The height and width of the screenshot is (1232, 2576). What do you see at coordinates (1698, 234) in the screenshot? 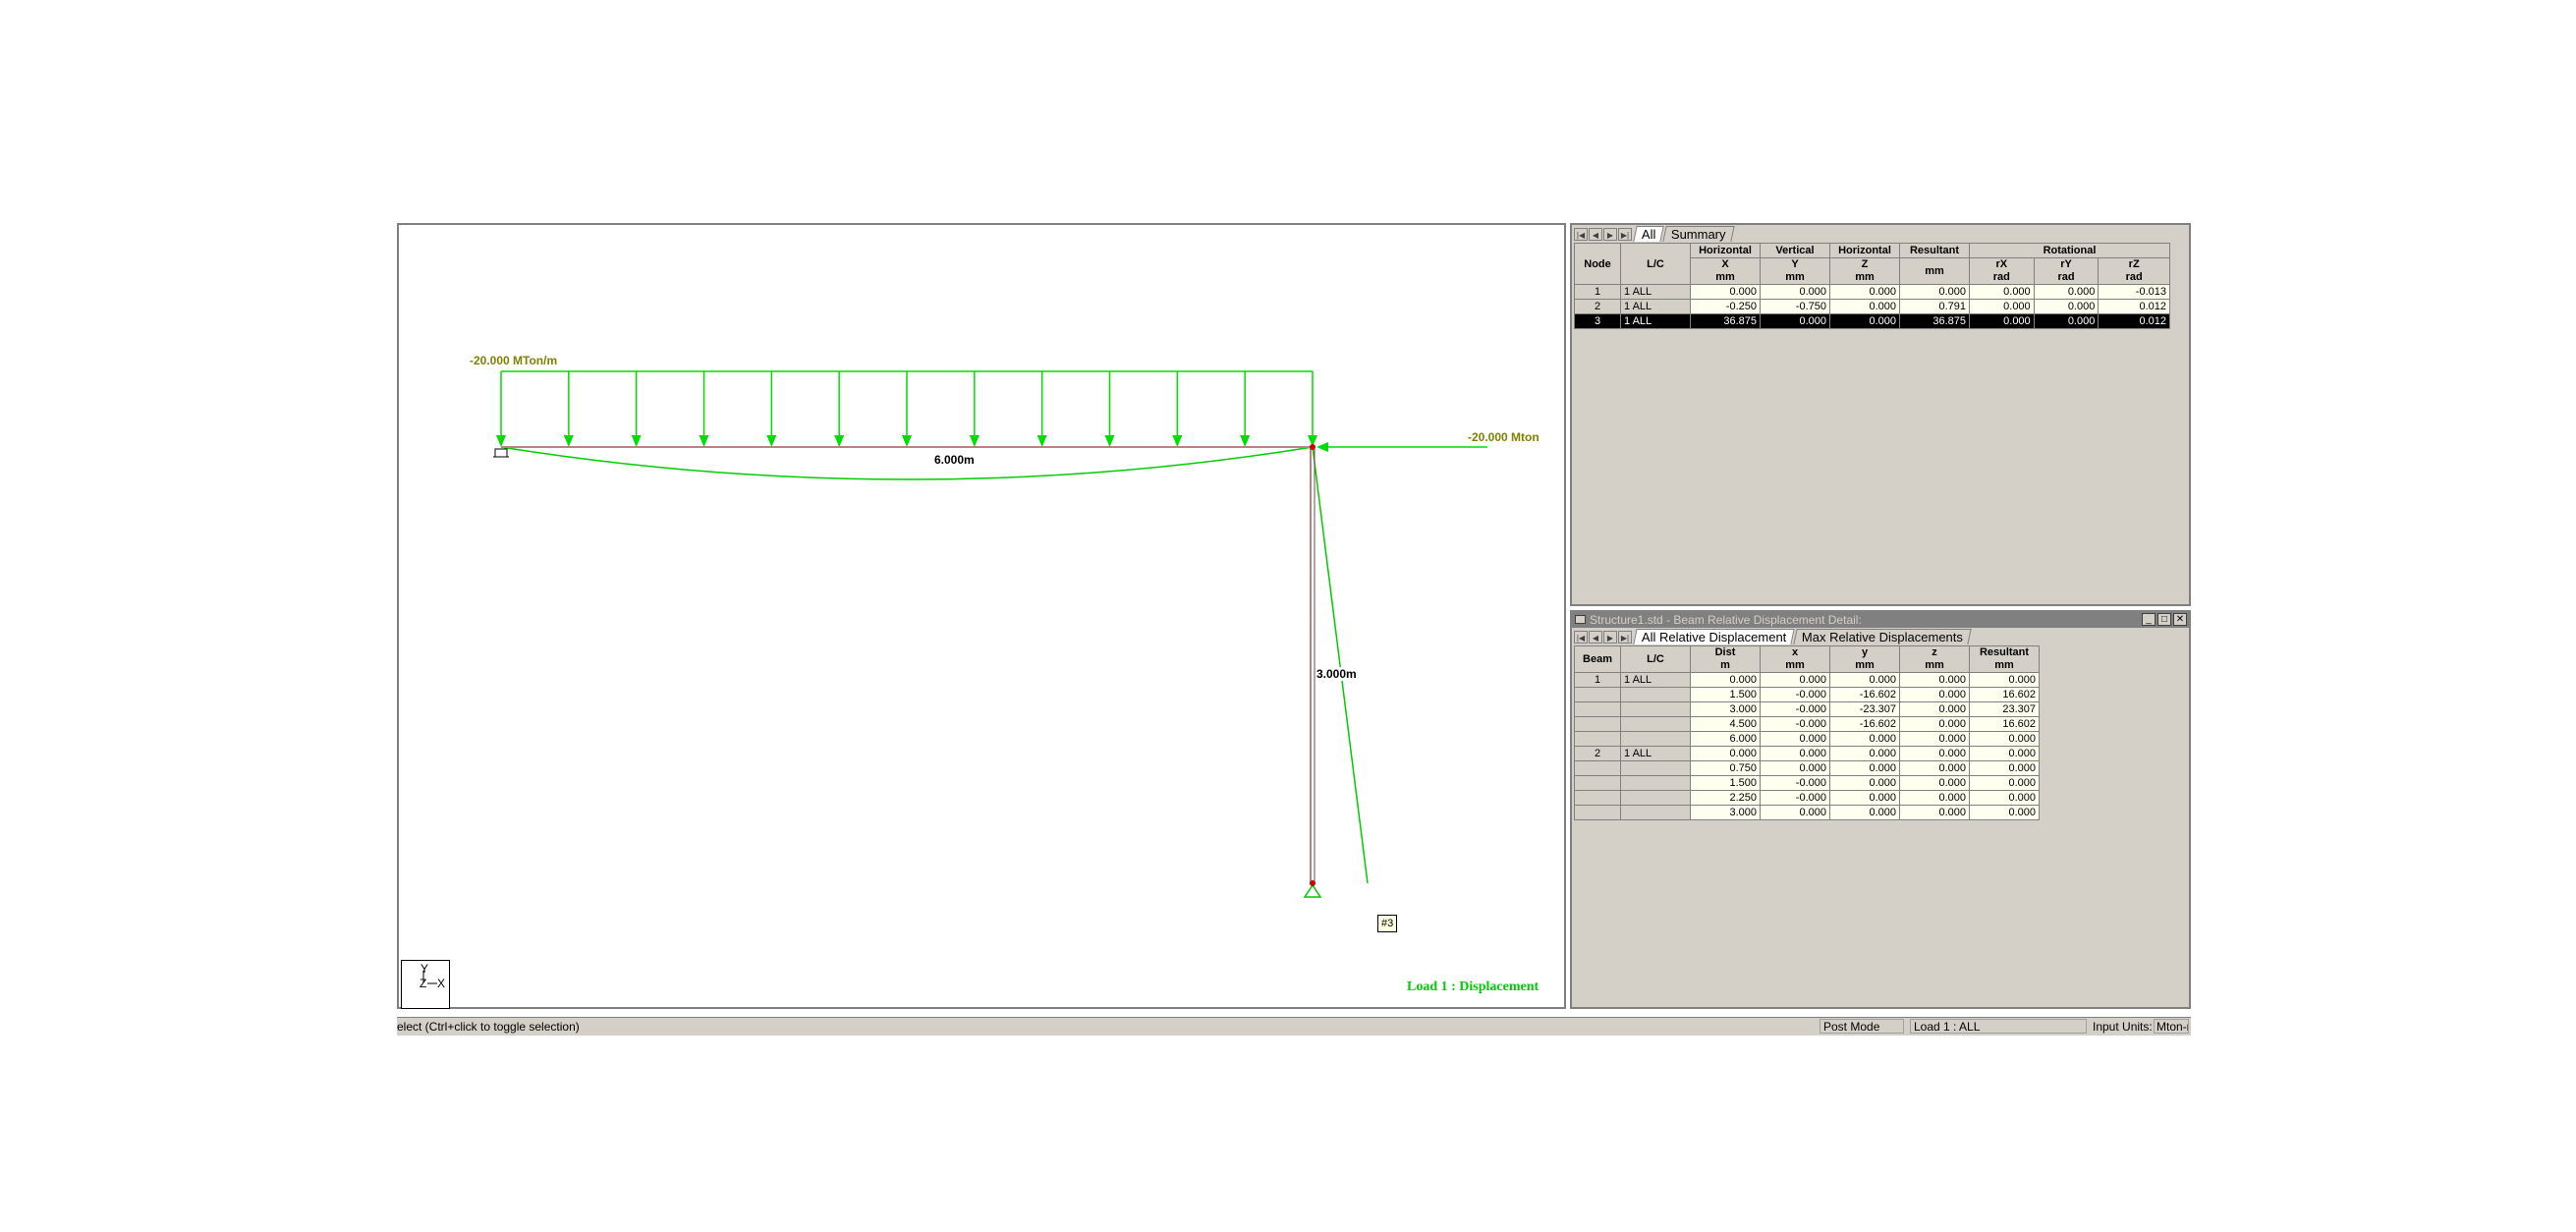
I see `tab-summary: Summary` at bounding box center [1698, 234].